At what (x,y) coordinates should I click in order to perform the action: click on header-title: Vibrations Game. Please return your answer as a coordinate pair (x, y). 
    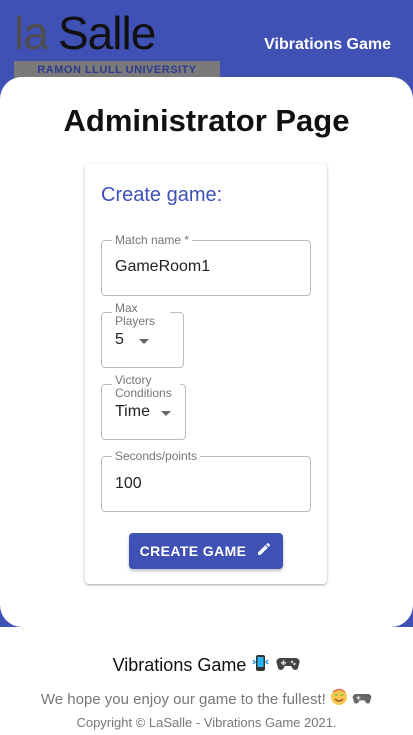
    Looking at the image, I should click on (327, 44).